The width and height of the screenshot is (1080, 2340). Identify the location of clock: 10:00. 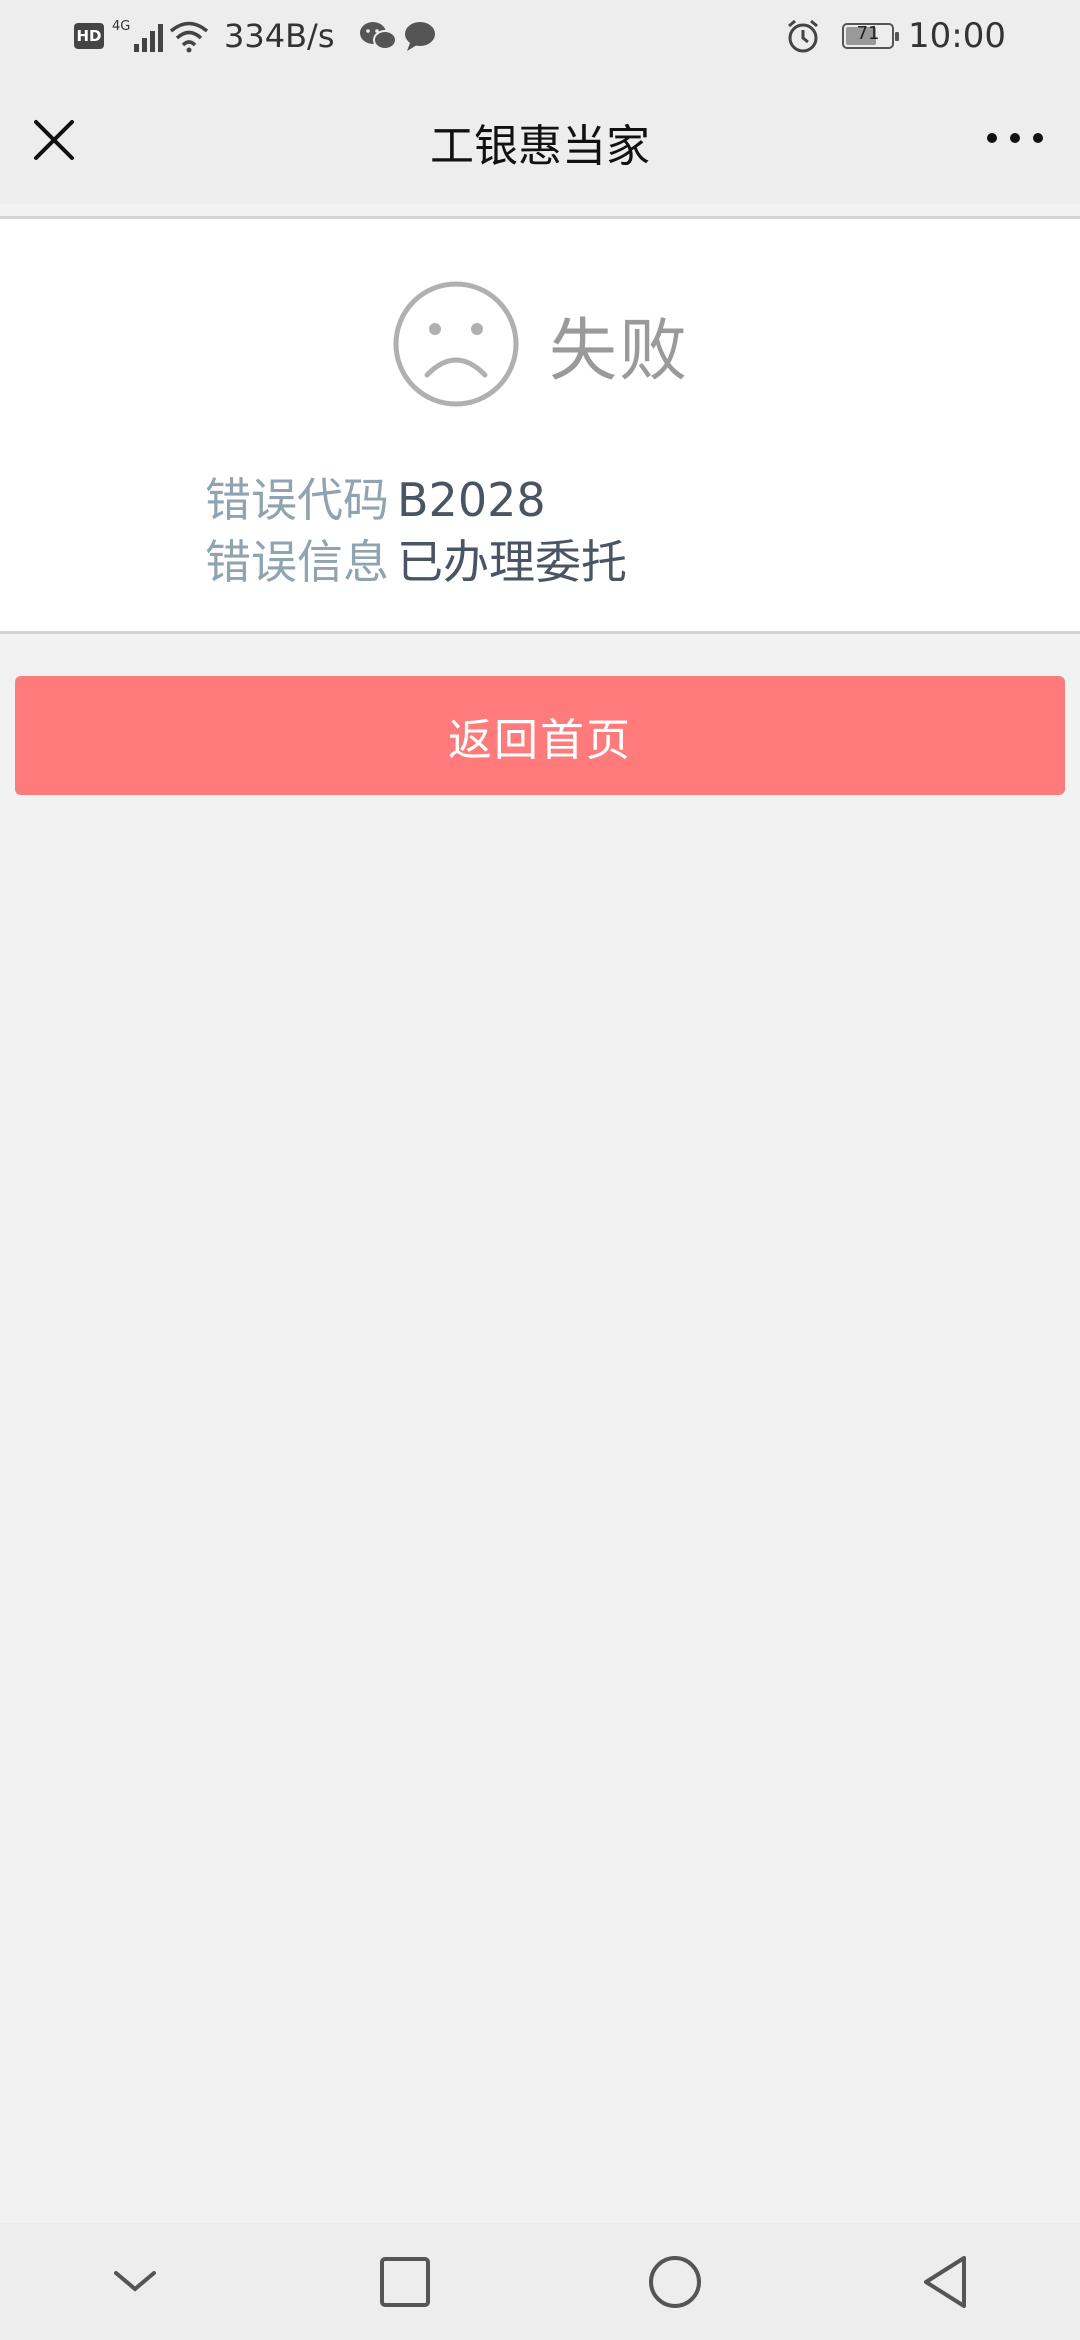
(957, 36).